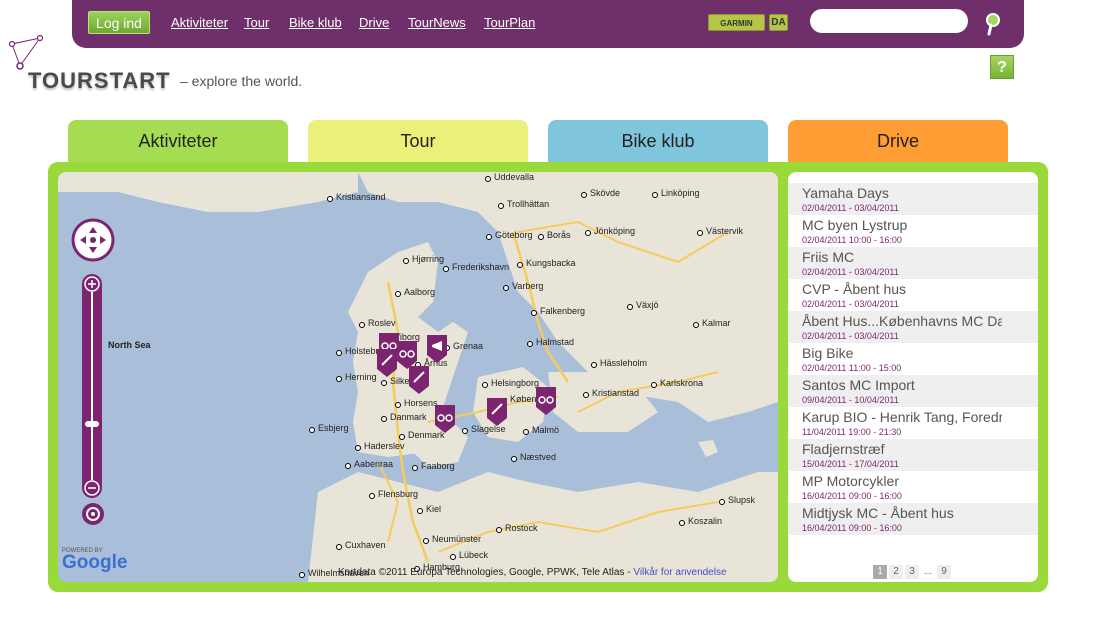 This screenshot has width=1098, height=620. What do you see at coordinates (736, 22) in the screenshot?
I see `garmin-button: GARMIN` at bounding box center [736, 22].